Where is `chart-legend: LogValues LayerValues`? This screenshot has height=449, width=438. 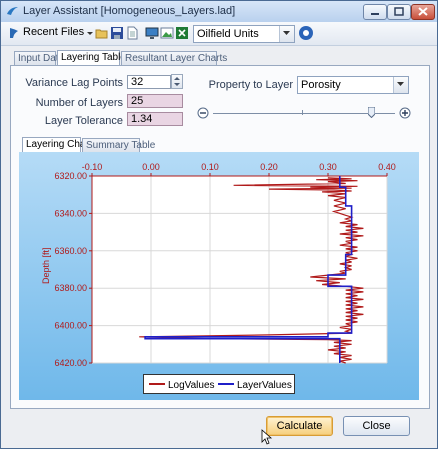
chart-legend: LogValues LayerValues is located at coordinates (219, 384).